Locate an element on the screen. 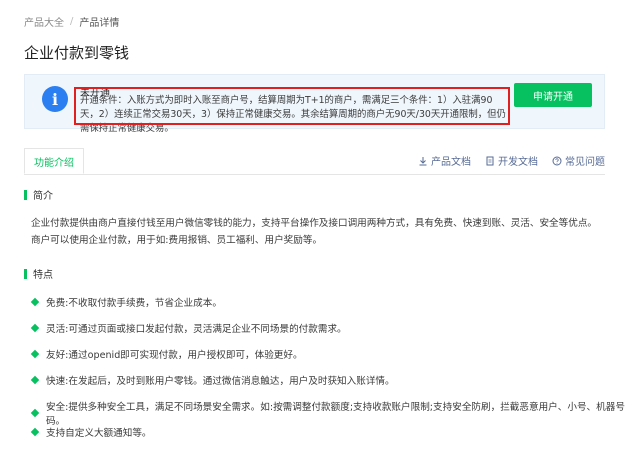  feature-item: 快速:在发起后，及时到账用户零钱。通过微信消息触达，用户及时获知入账详情。 is located at coordinates (212, 380).